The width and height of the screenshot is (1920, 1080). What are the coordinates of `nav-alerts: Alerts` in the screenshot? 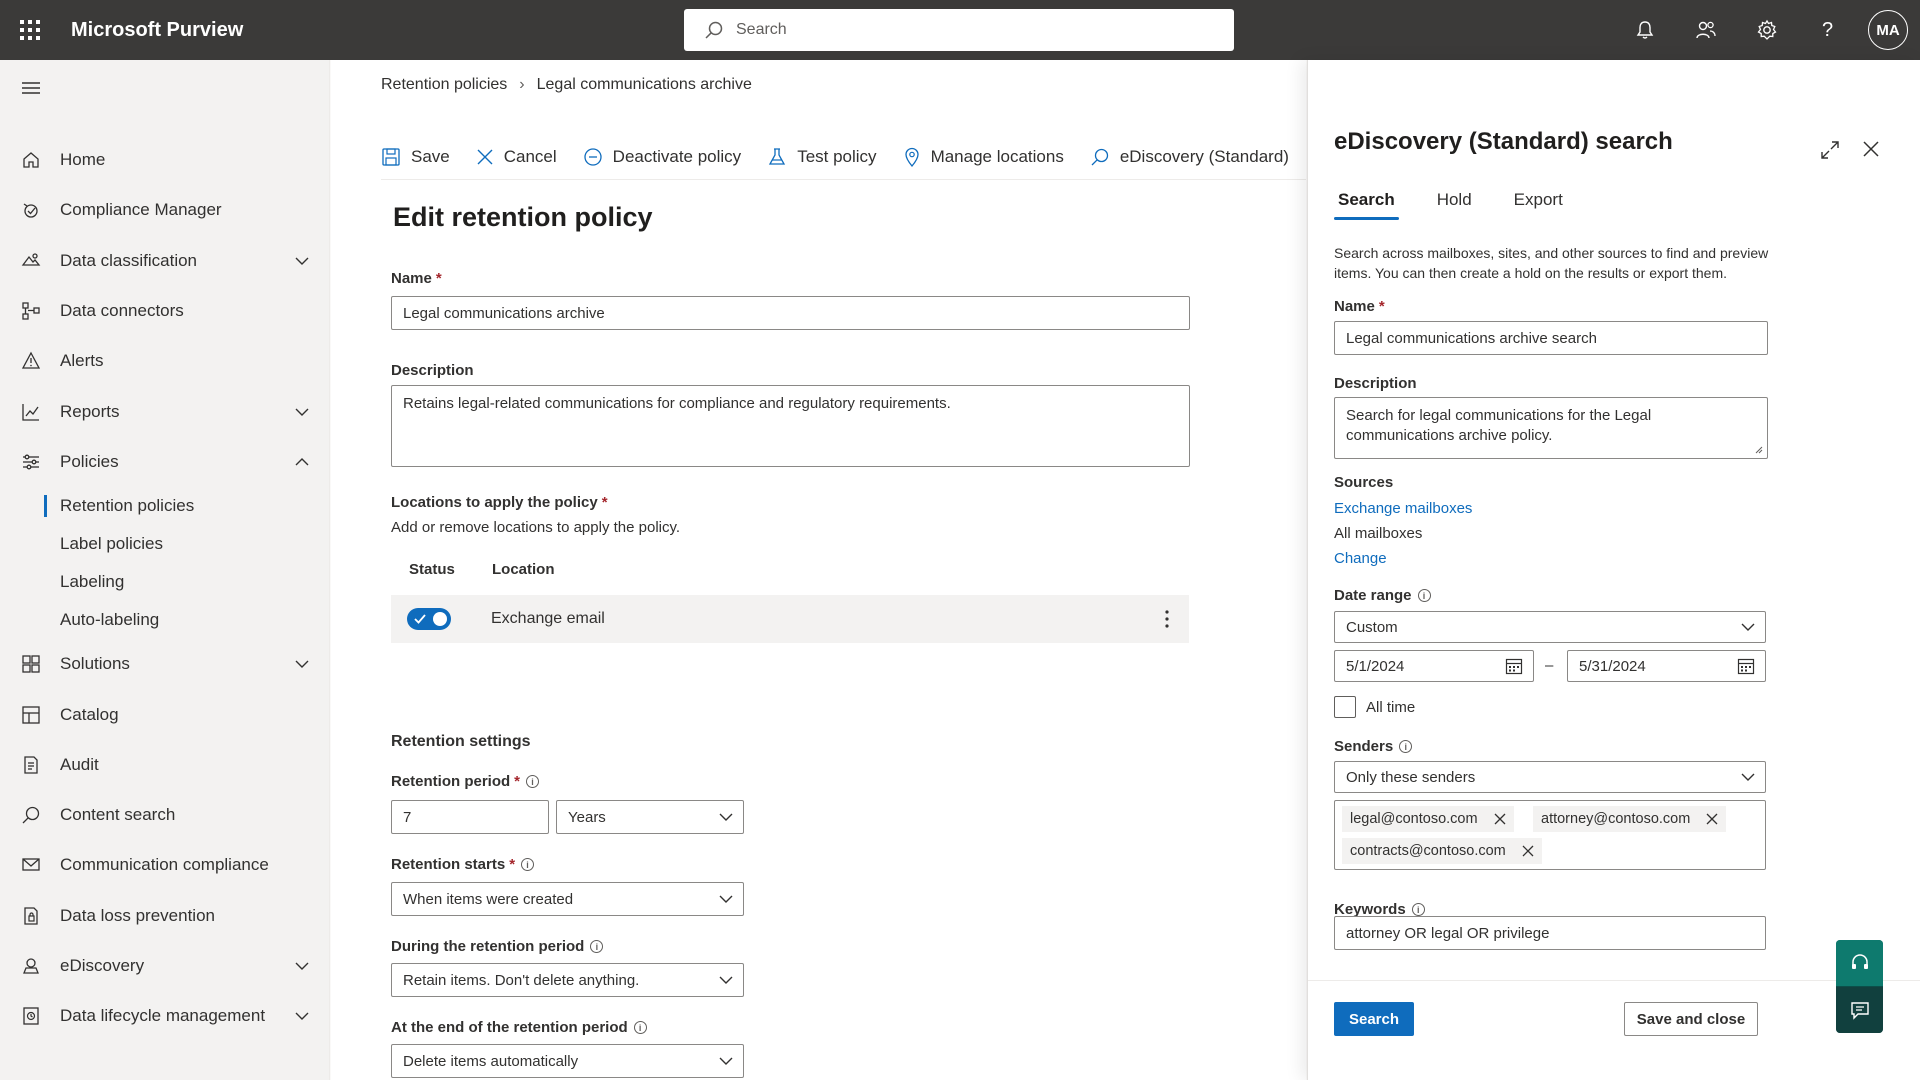 It's located at (165, 361).